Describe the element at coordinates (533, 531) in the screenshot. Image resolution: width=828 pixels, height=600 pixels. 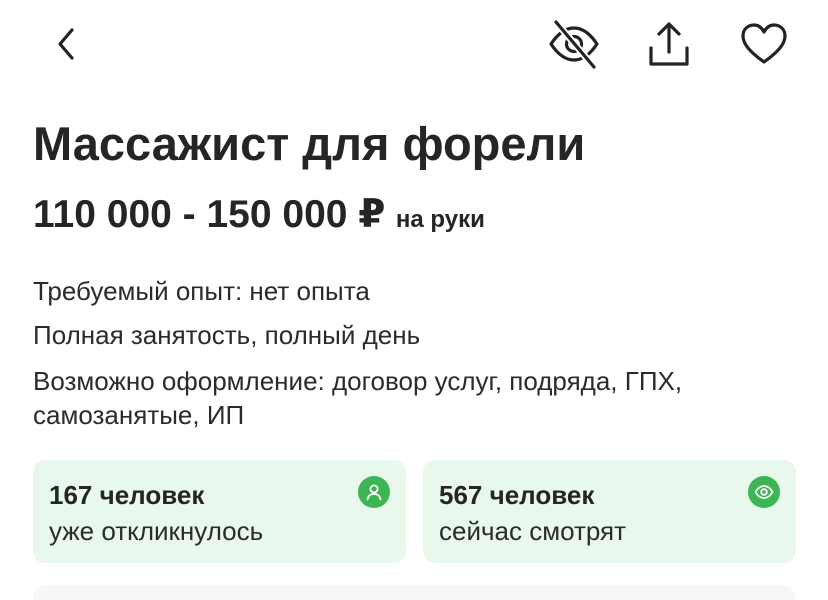
I see `viewing-caption: сейчас смотрят` at that location.